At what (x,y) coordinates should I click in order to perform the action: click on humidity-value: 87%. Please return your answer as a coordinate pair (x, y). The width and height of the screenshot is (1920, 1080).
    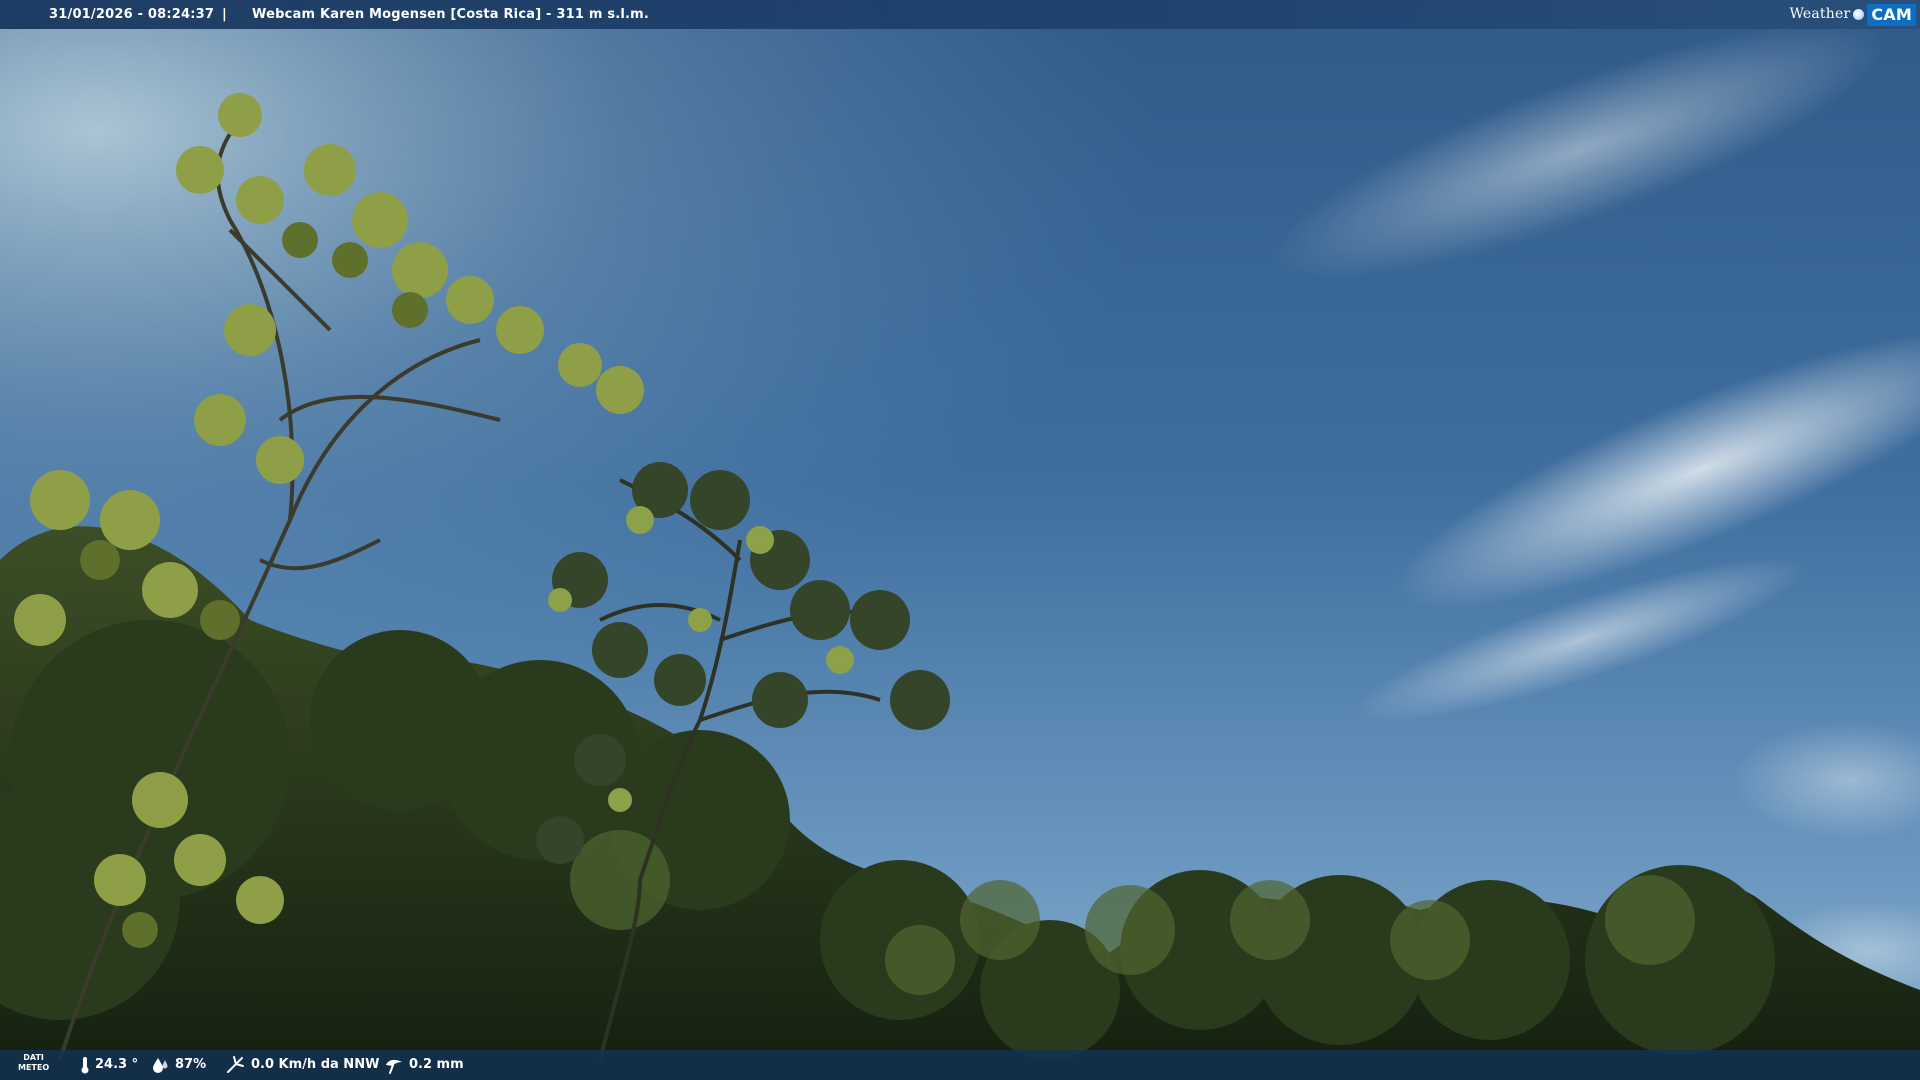
    Looking at the image, I should click on (191, 1064).